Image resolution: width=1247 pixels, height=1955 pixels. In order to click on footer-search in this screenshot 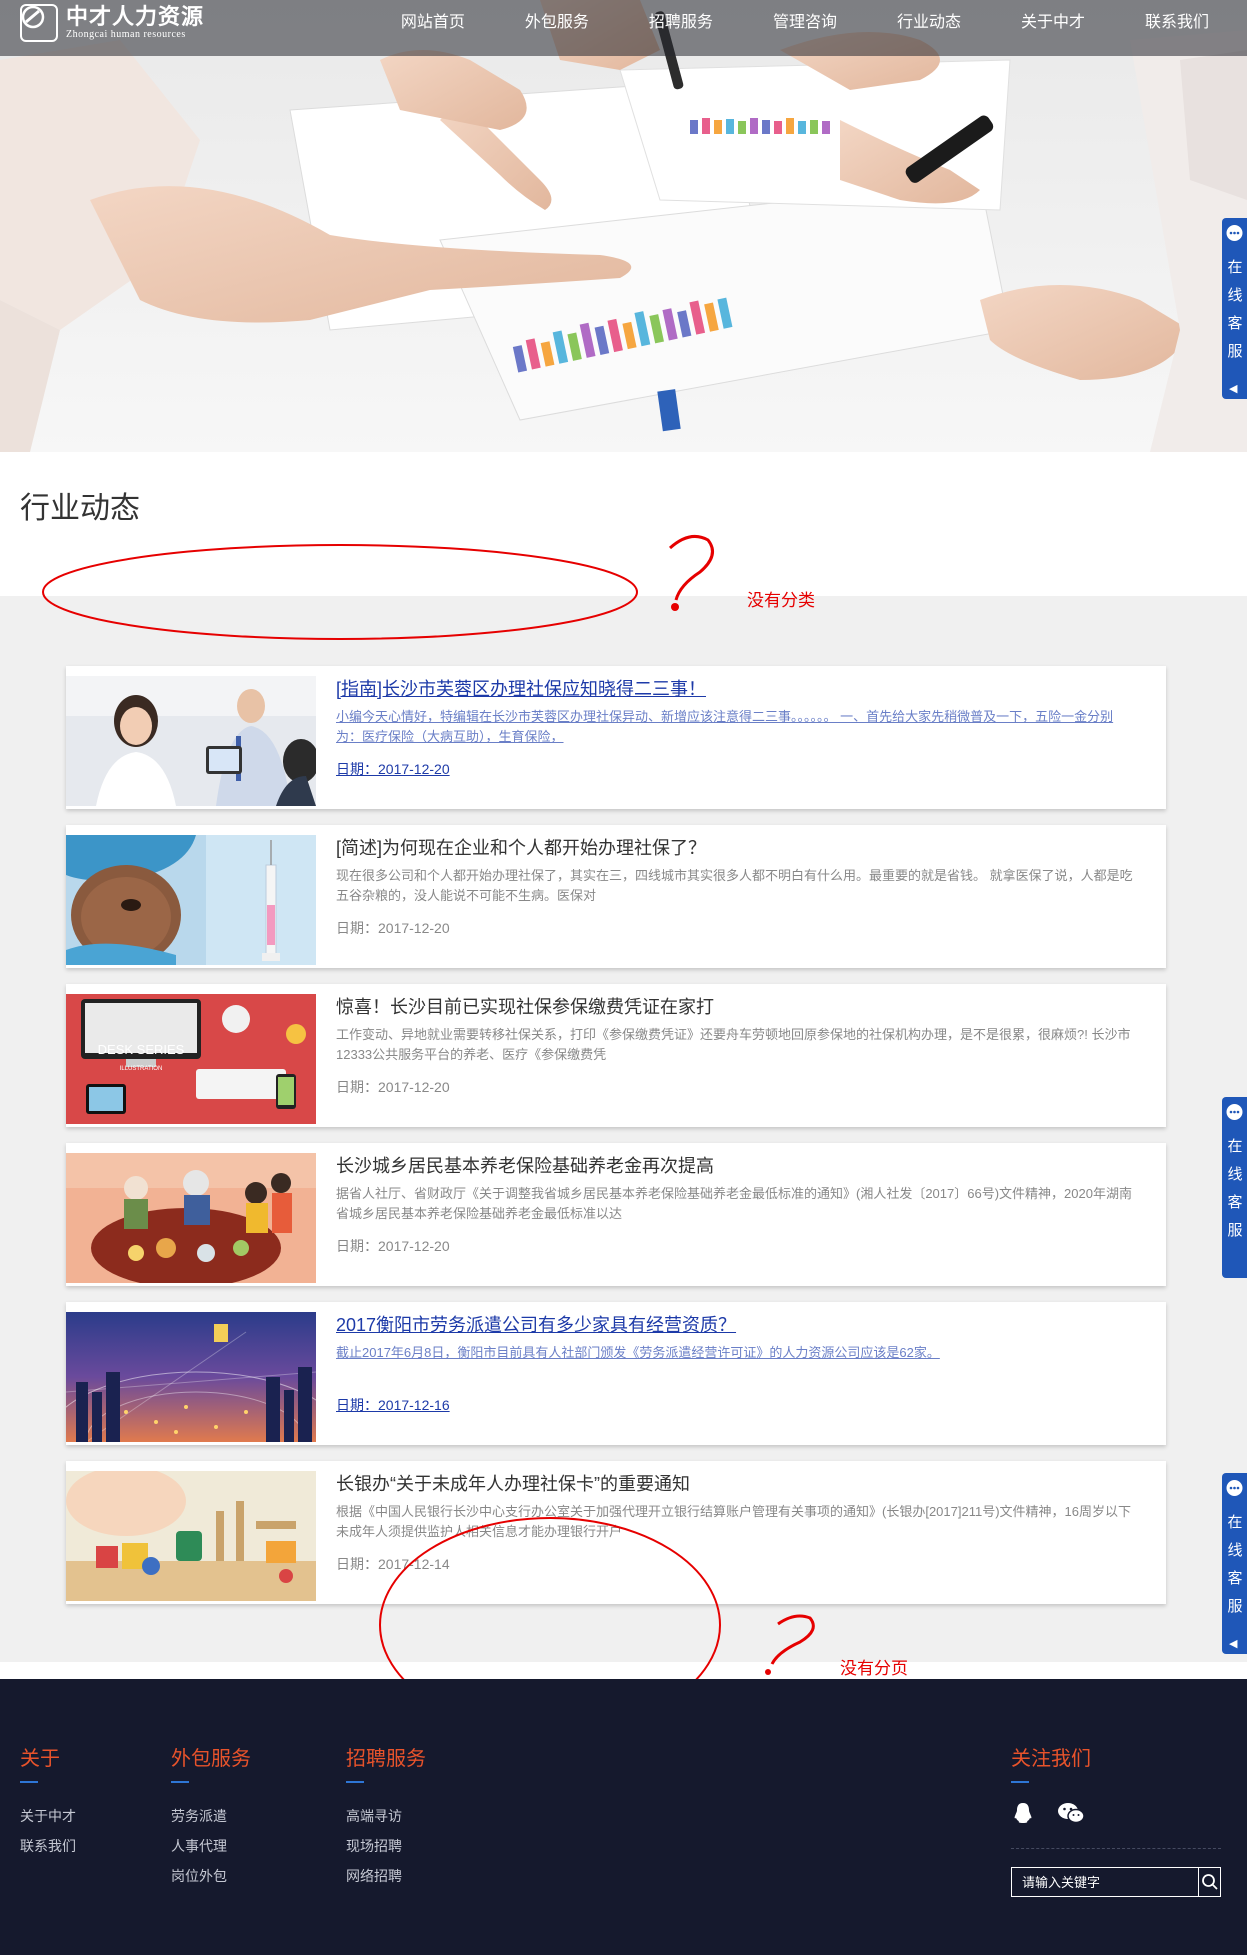, I will do `click(1116, 1882)`.